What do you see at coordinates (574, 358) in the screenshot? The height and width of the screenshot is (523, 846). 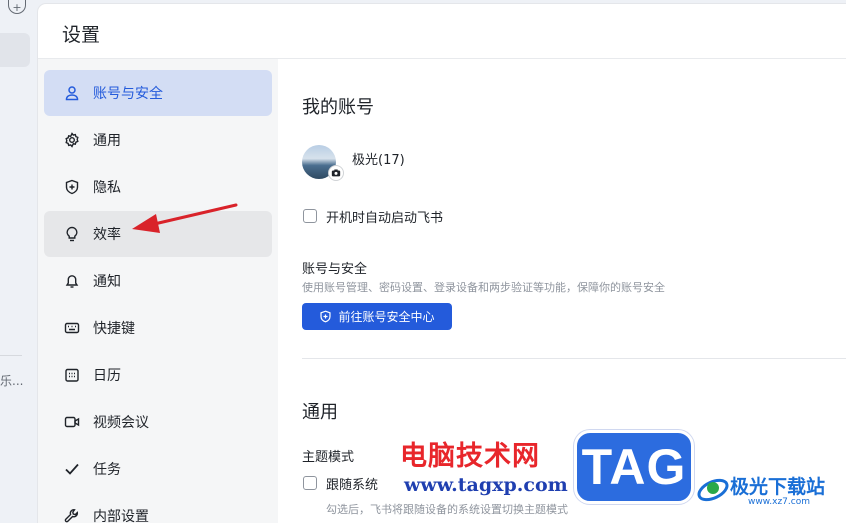 I see `section-divider` at bounding box center [574, 358].